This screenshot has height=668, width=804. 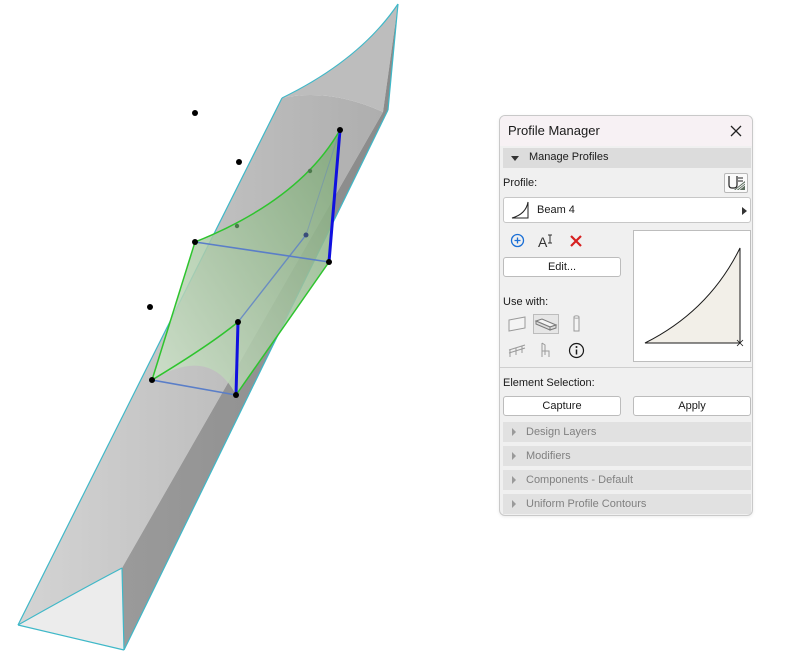 I want to click on profile-tool-icon, so click(x=737, y=183).